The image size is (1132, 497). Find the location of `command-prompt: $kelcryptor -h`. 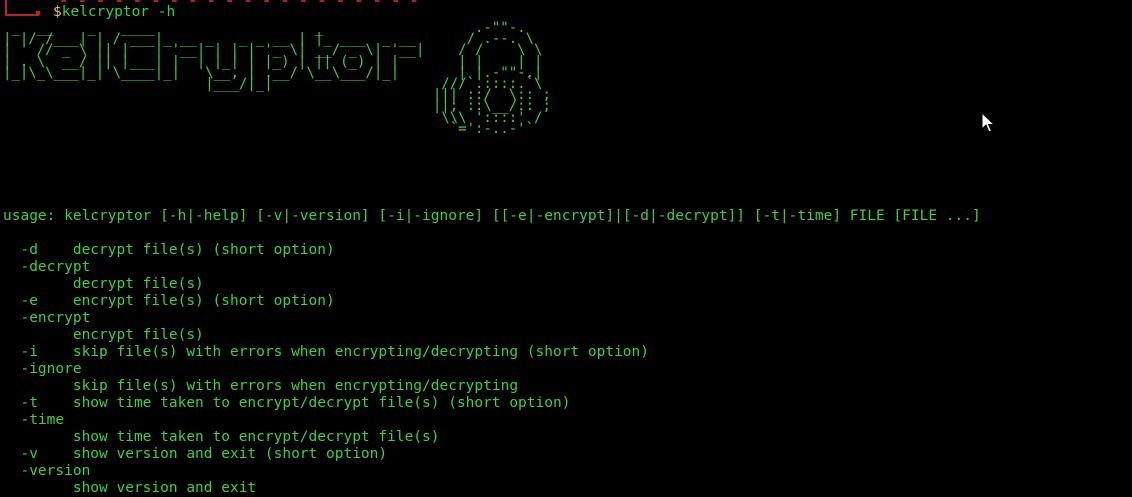

command-prompt: $kelcryptor -h is located at coordinates (114, 12).